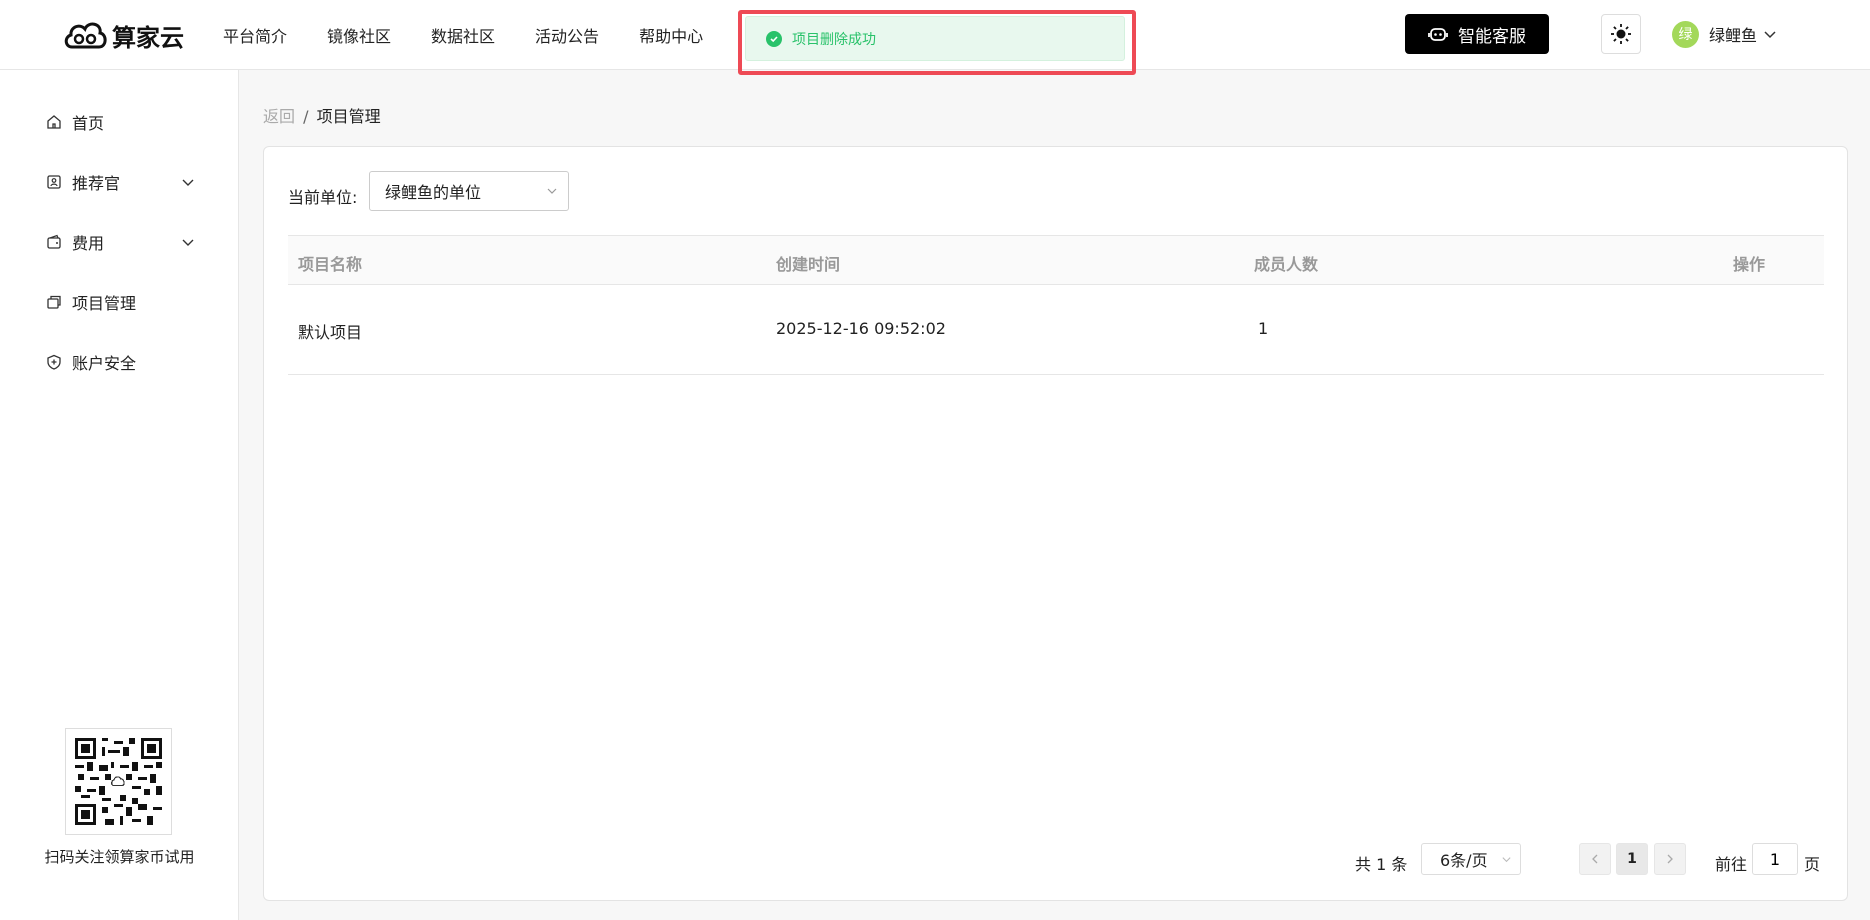  What do you see at coordinates (255, 35) in the screenshot?
I see `nav-intro: 平台简介` at bounding box center [255, 35].